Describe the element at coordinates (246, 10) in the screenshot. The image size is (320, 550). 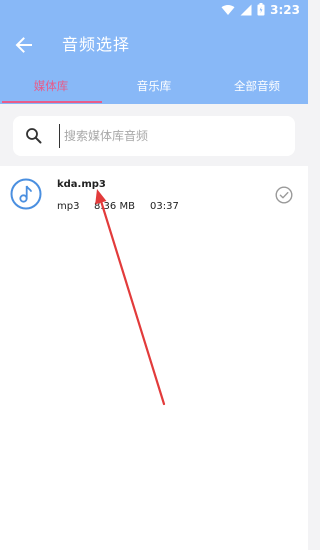
I see `signal-icon` at that location.